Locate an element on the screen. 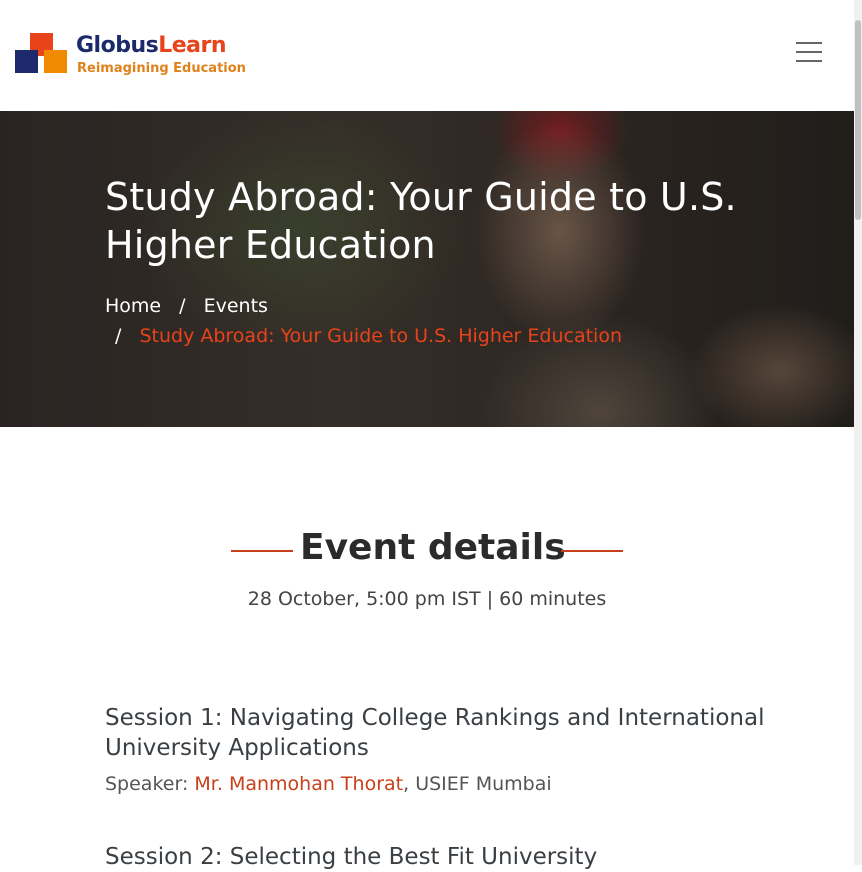  hamburger-menu-icon is located at coordinates (809, 53).